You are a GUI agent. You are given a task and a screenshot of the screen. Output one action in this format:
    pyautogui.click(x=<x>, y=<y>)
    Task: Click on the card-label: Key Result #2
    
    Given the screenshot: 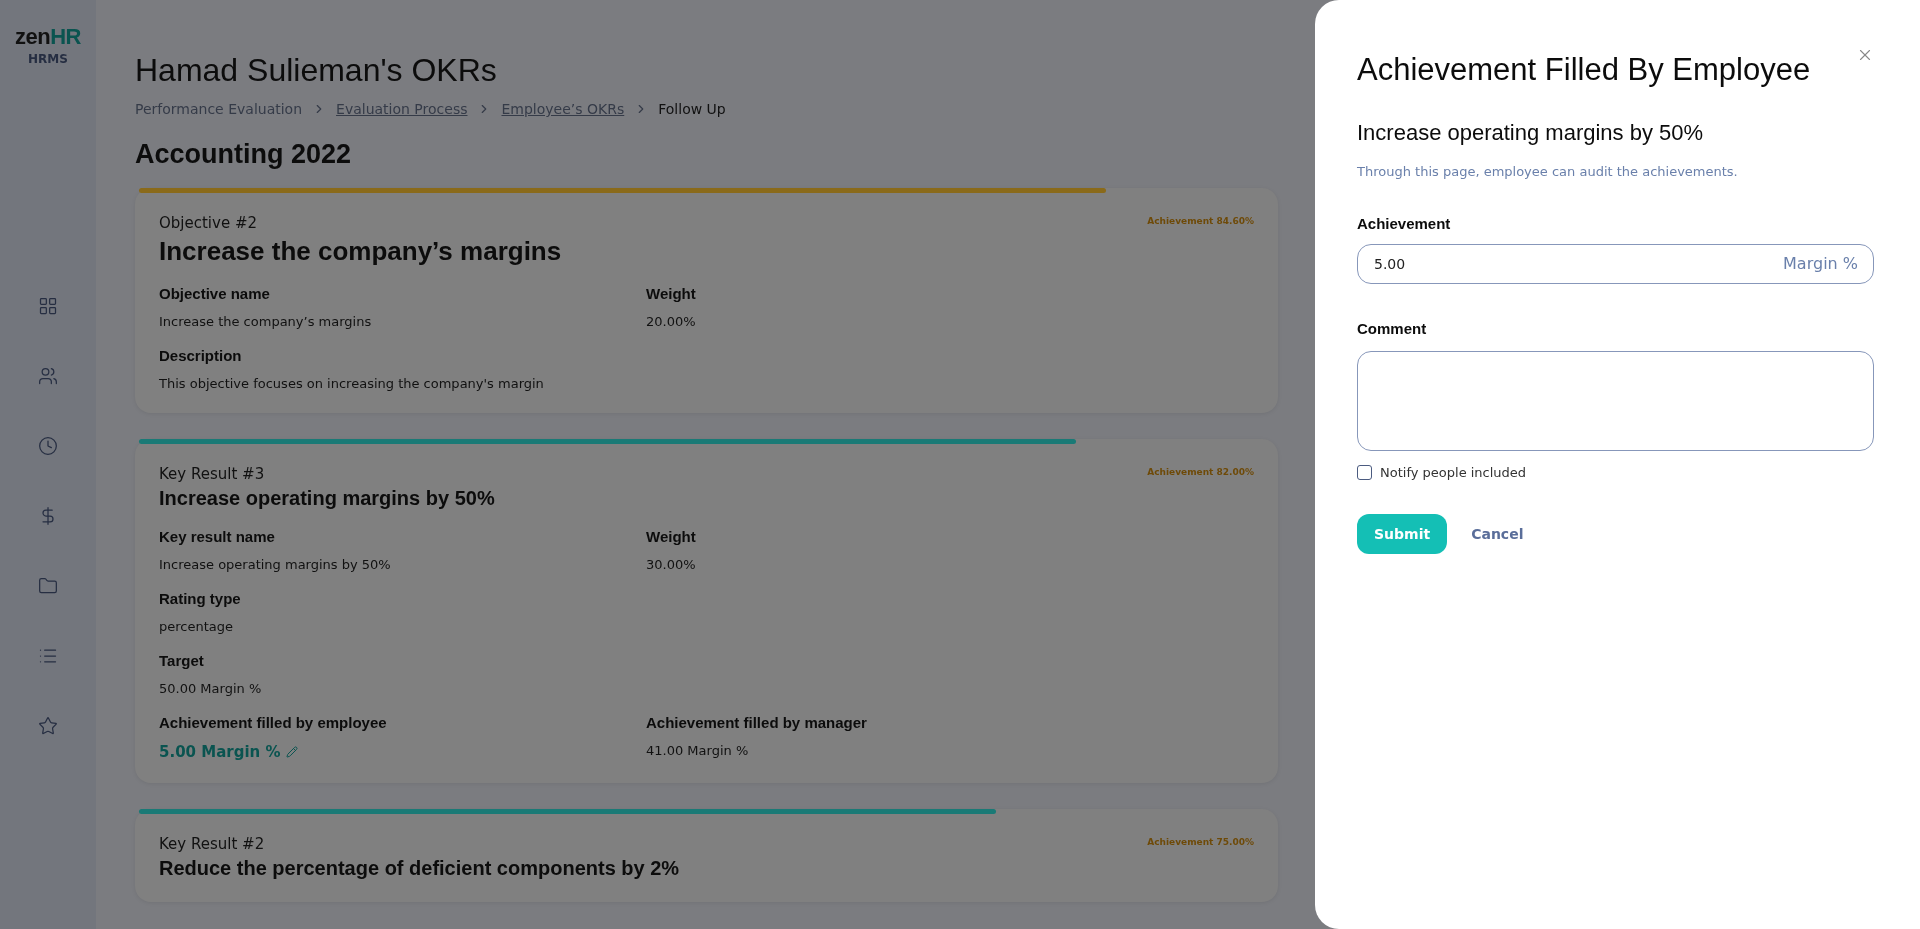 What is the action you would take?
    pyautogui.click(x=212, y=844)
    